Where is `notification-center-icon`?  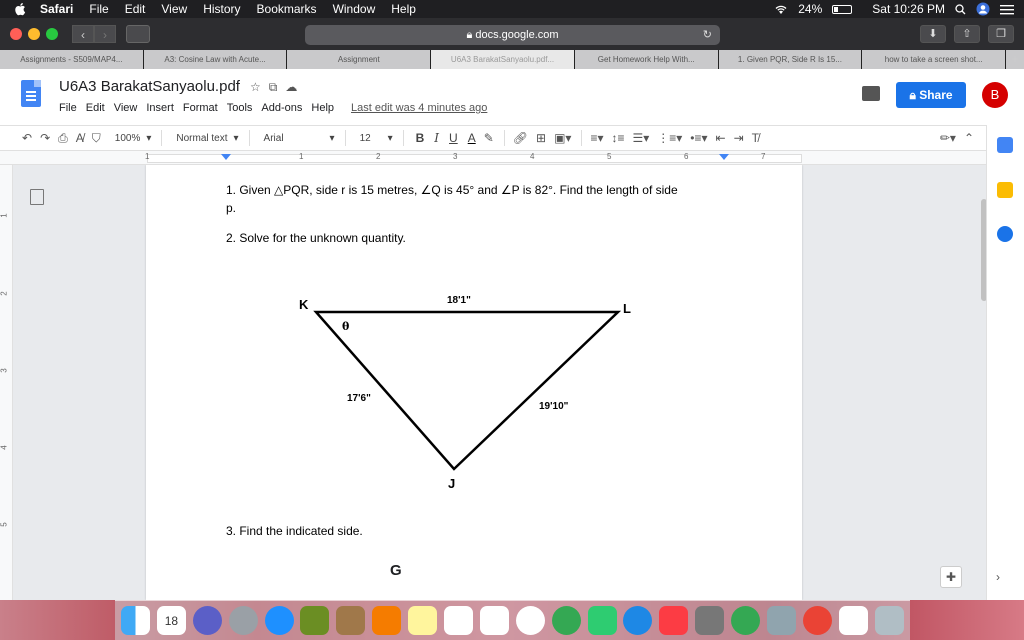
notification-center-icon is located at coordinates (1007, 9).